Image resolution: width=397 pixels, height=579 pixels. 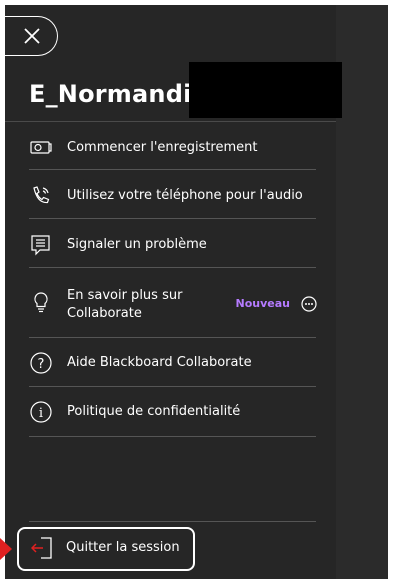 I want to click on red-arrow-pointer, so click(x=6, y=549).